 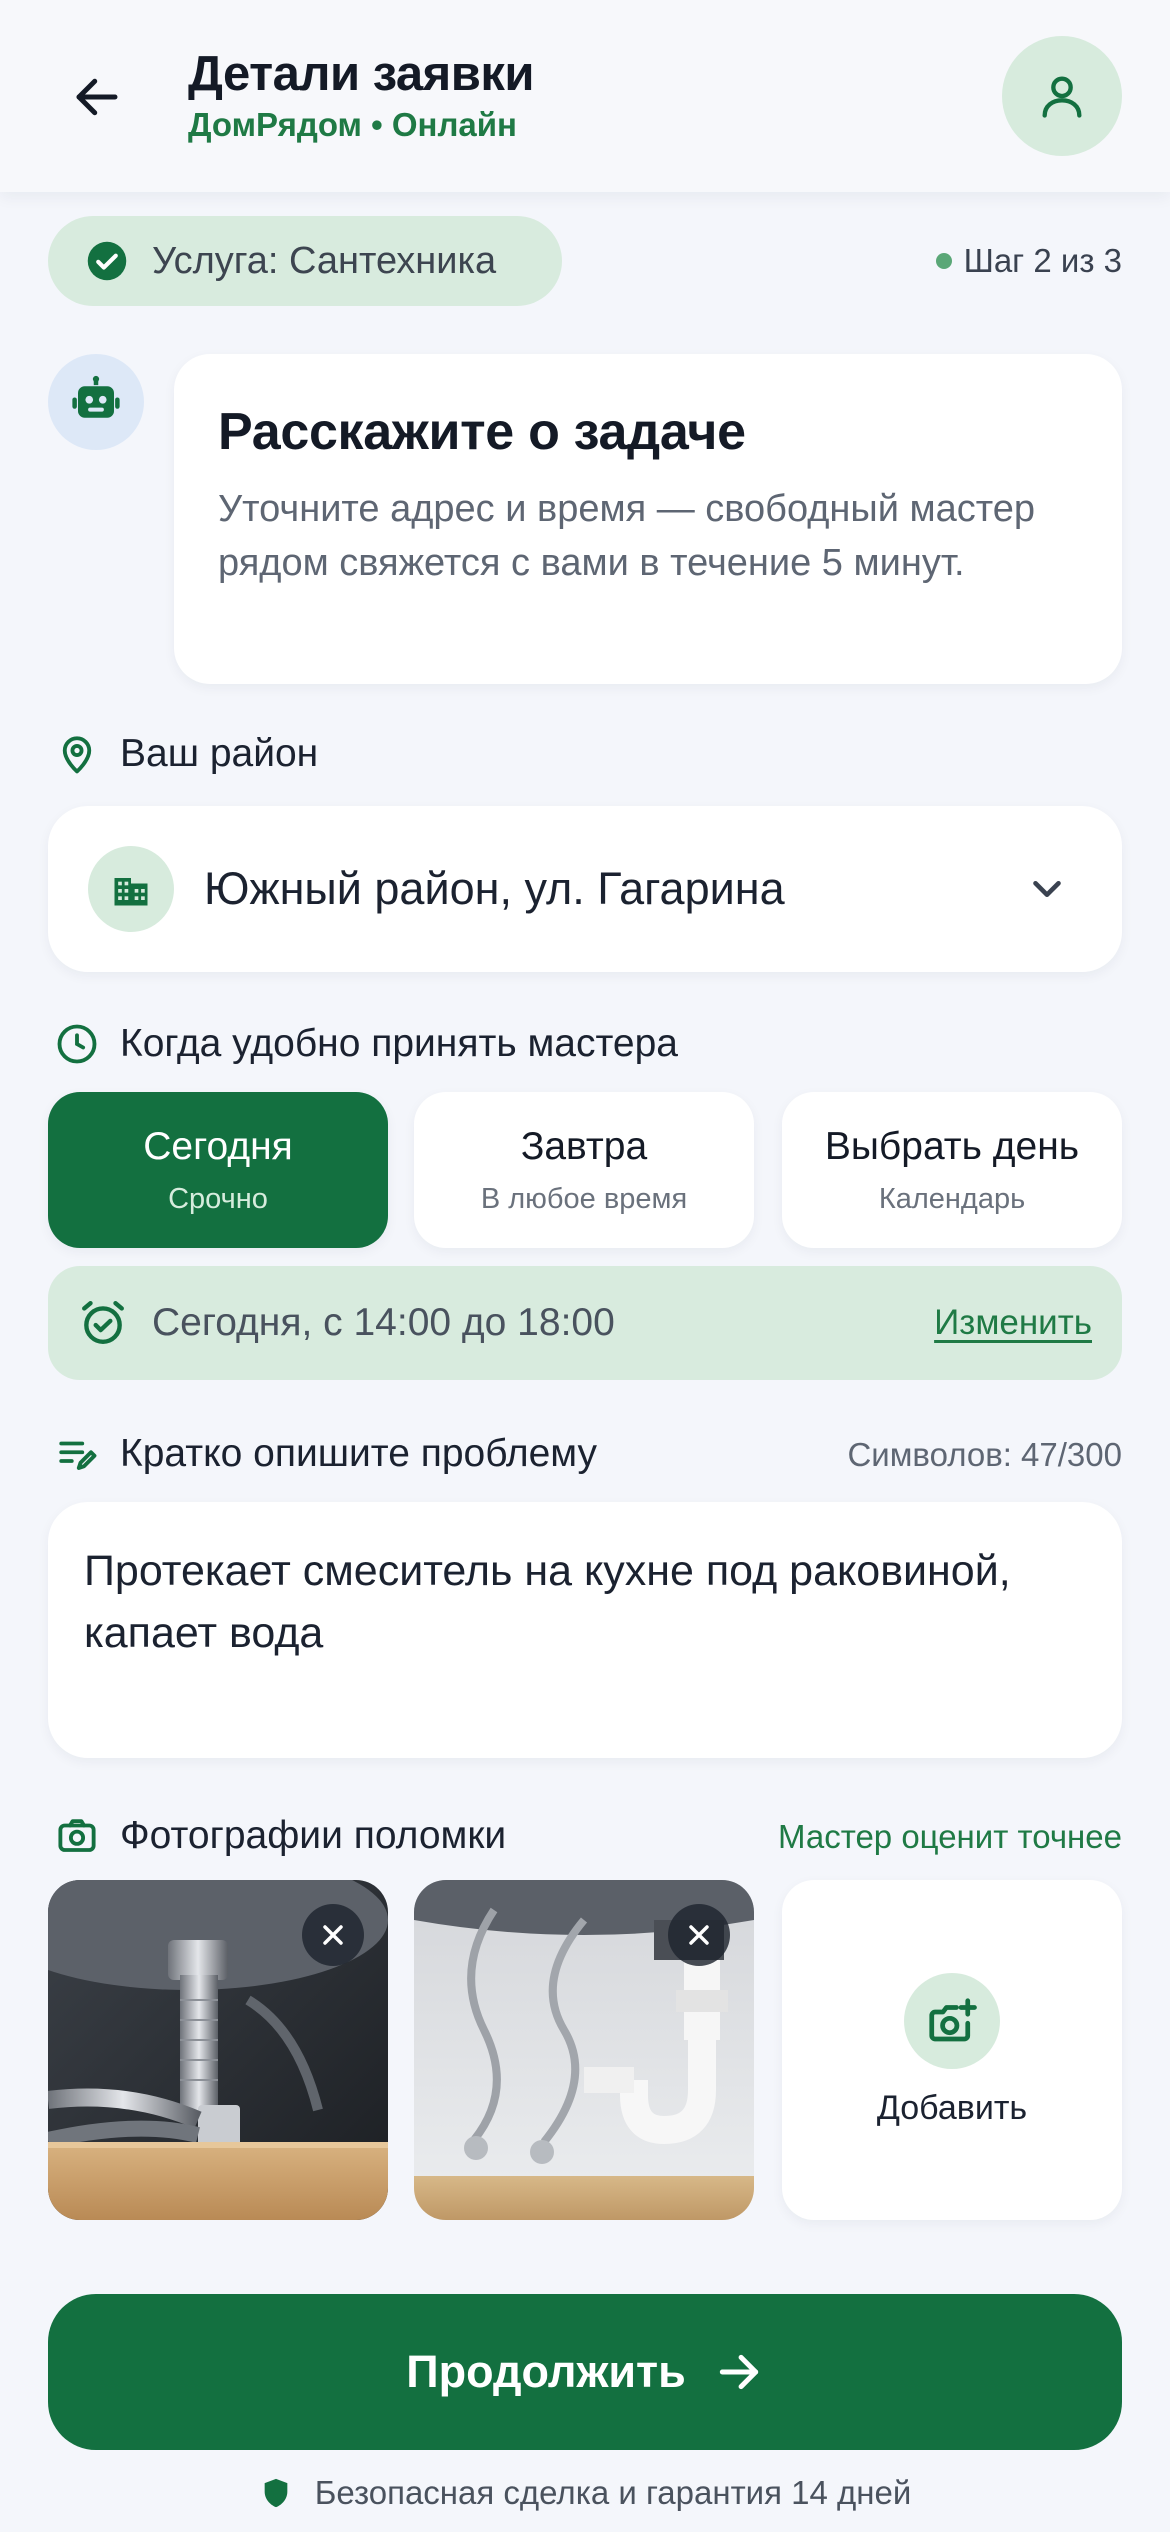 What do you see at coordinates (78, 1455) in the screenshot?
I see `edit-notes-icon` at bounding box center [78, 1455].